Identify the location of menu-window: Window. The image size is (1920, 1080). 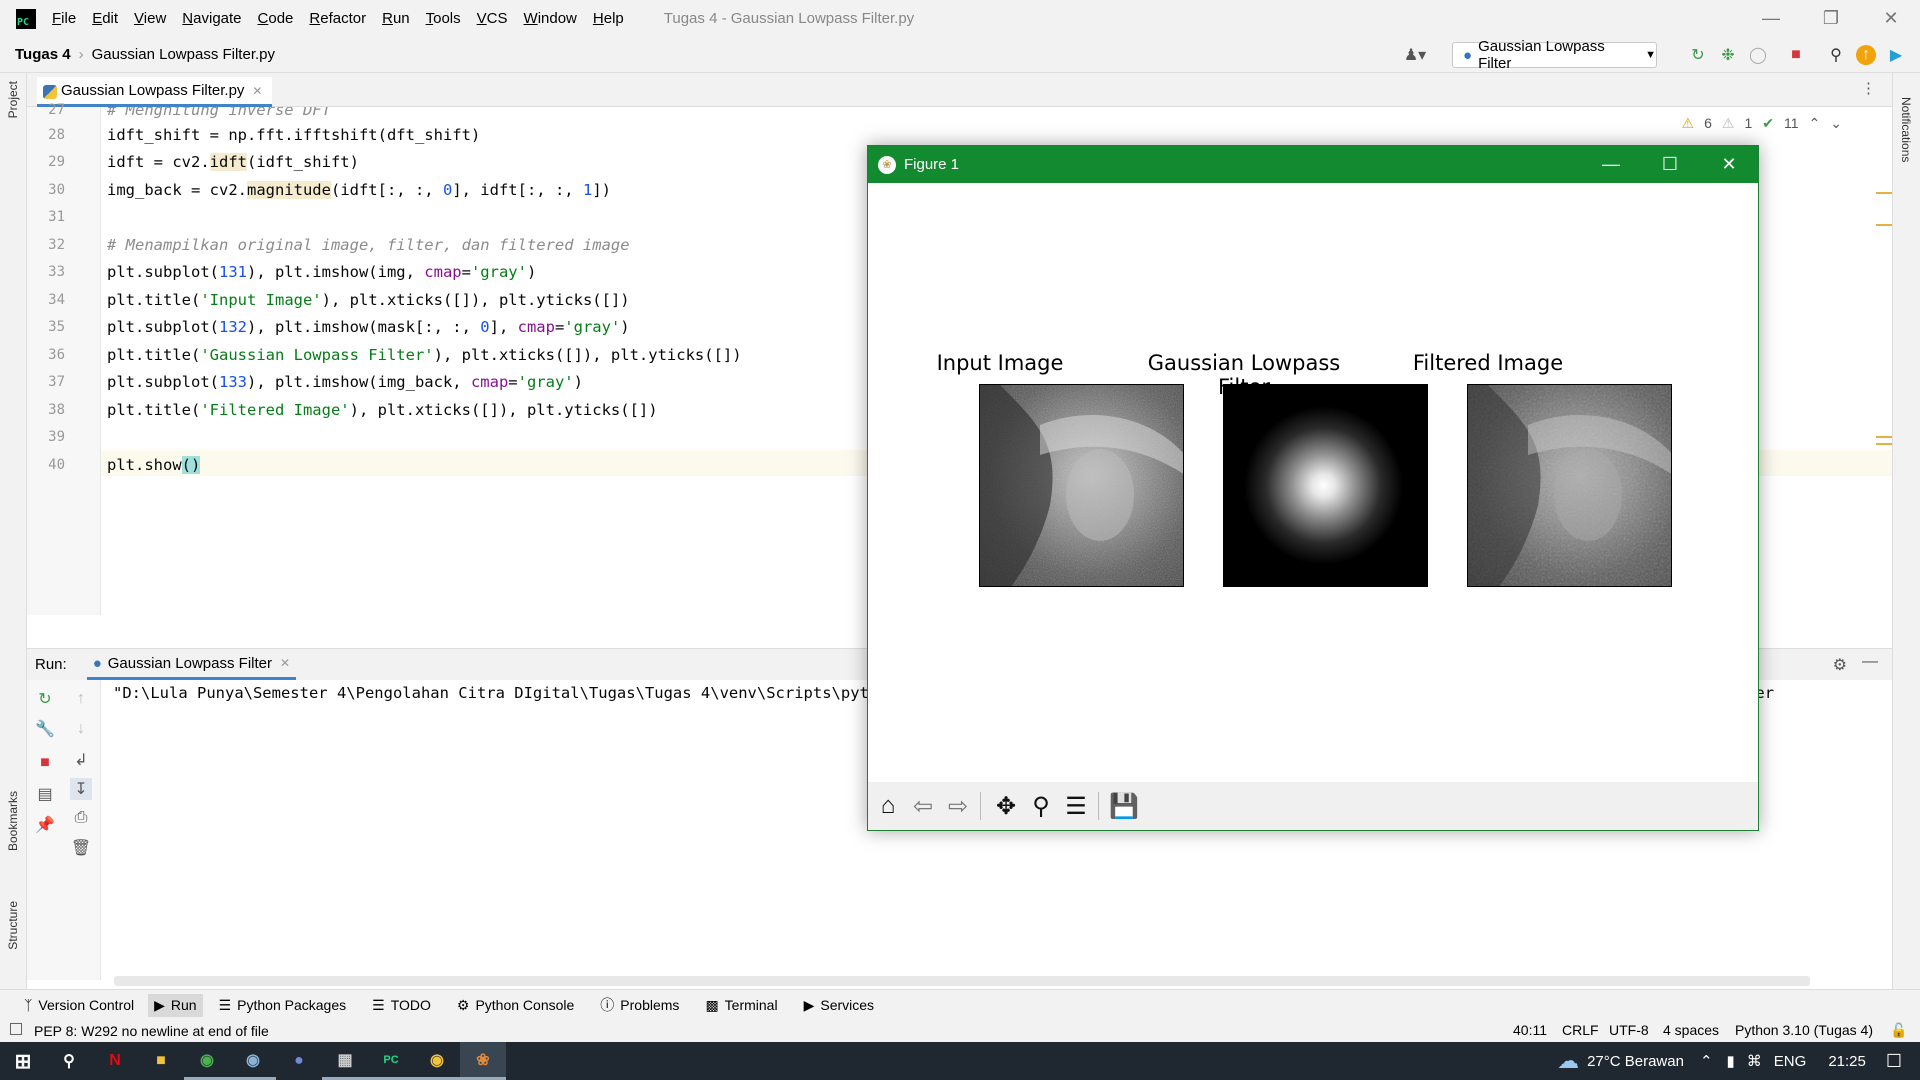
(550, 18).